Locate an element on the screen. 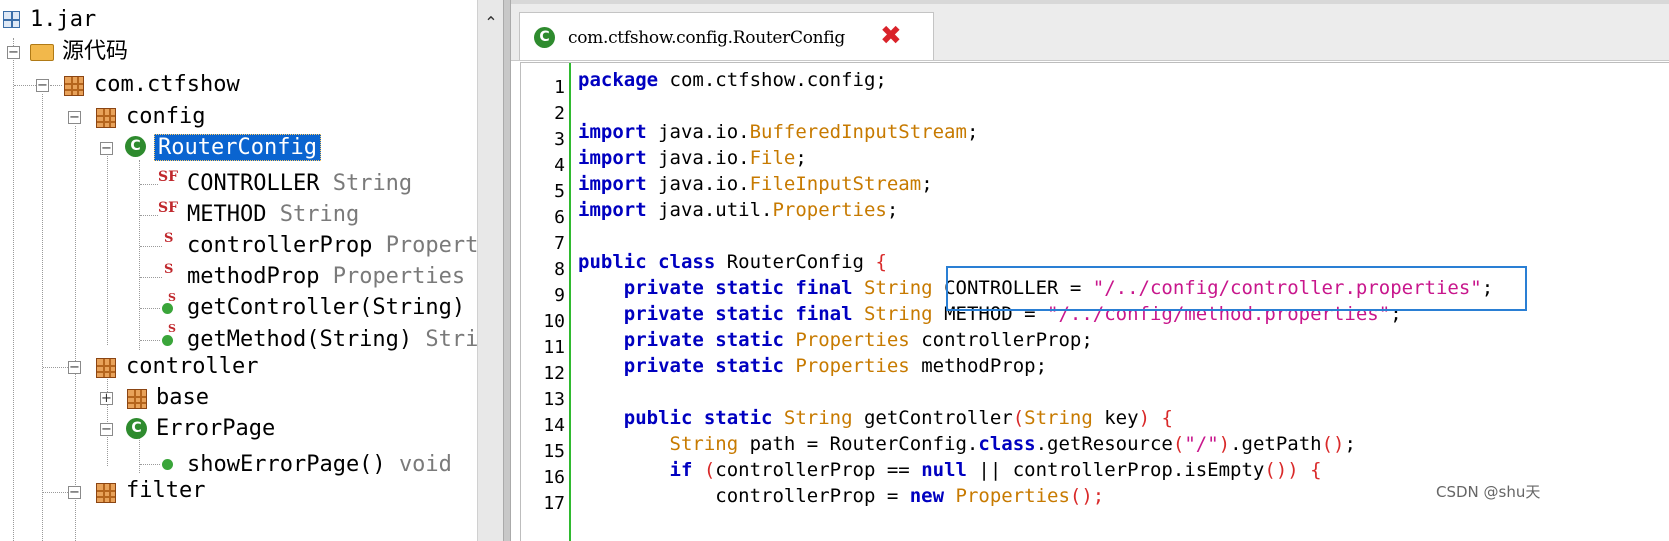 The image size is (1669, 541). static-final-field-icon: SF is located at coordinates (168, 208).